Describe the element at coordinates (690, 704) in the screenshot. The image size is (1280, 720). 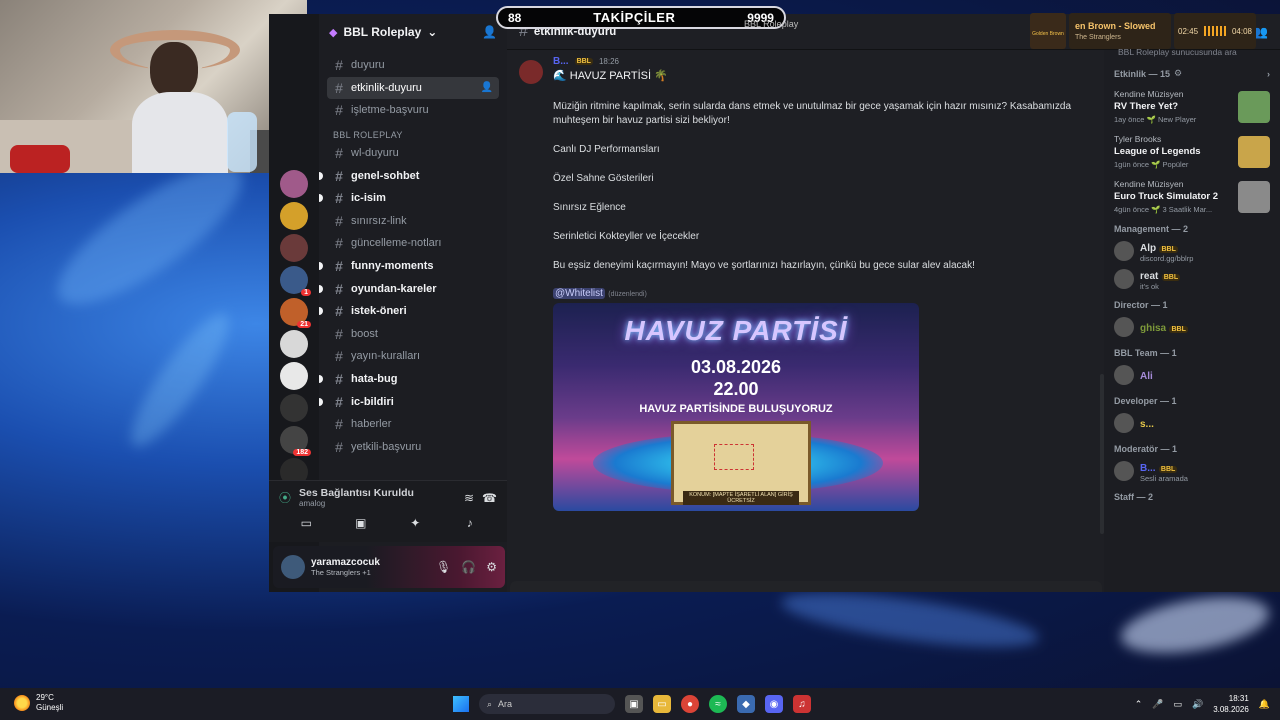
I see `chrome-icon: ●` at that location.